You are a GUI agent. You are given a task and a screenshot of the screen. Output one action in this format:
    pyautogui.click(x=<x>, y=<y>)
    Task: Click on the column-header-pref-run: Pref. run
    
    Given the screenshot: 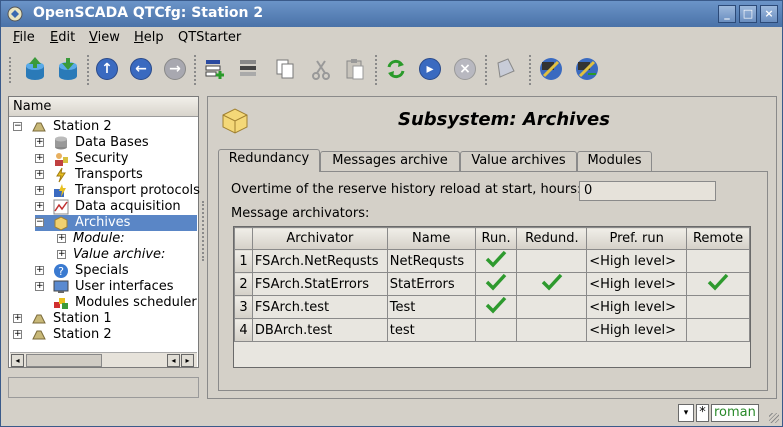 What is the action you would take?
    pyautogui.click(x=637, y=238)
    